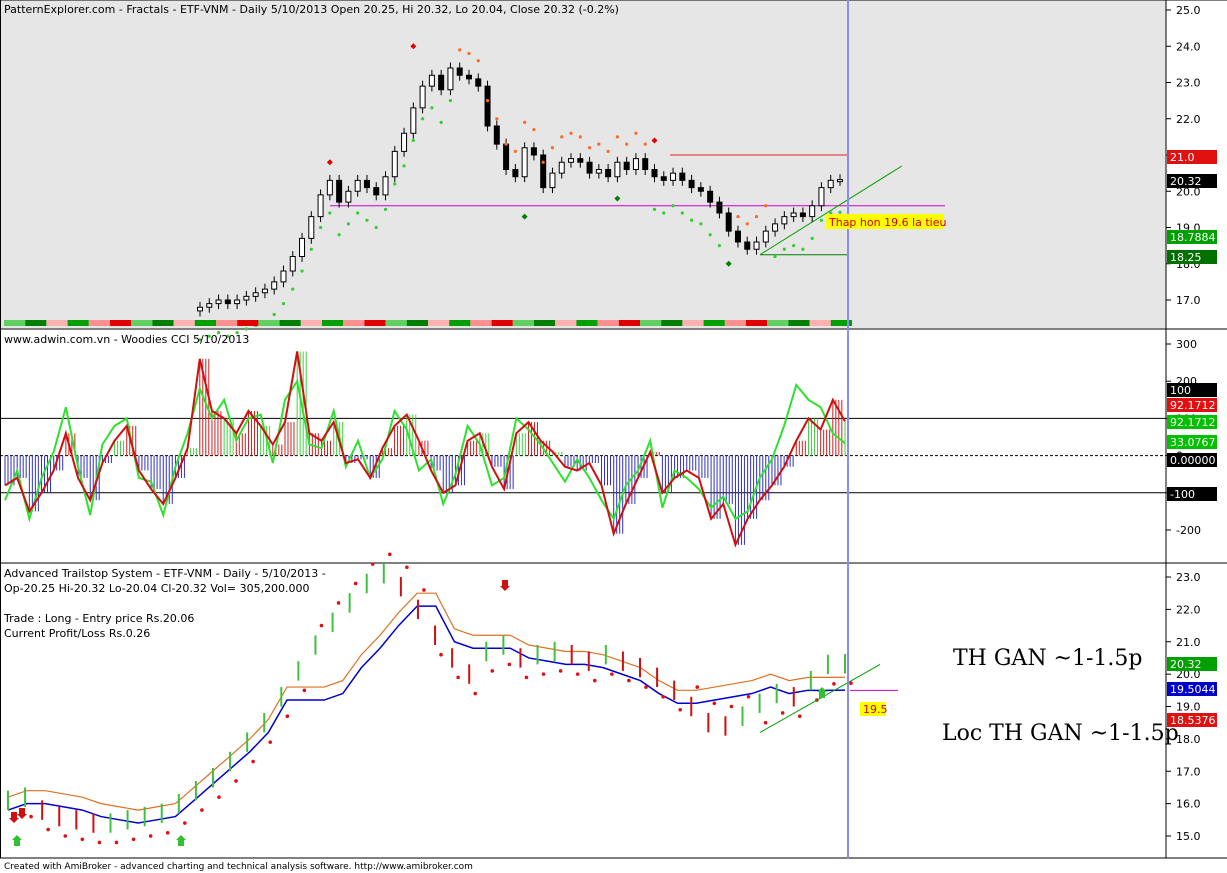  What do you see at coordinates (1193, 720) in the screenshot?
I see `value-tag-text: 18.5376` at bounding box center [1193, 720].